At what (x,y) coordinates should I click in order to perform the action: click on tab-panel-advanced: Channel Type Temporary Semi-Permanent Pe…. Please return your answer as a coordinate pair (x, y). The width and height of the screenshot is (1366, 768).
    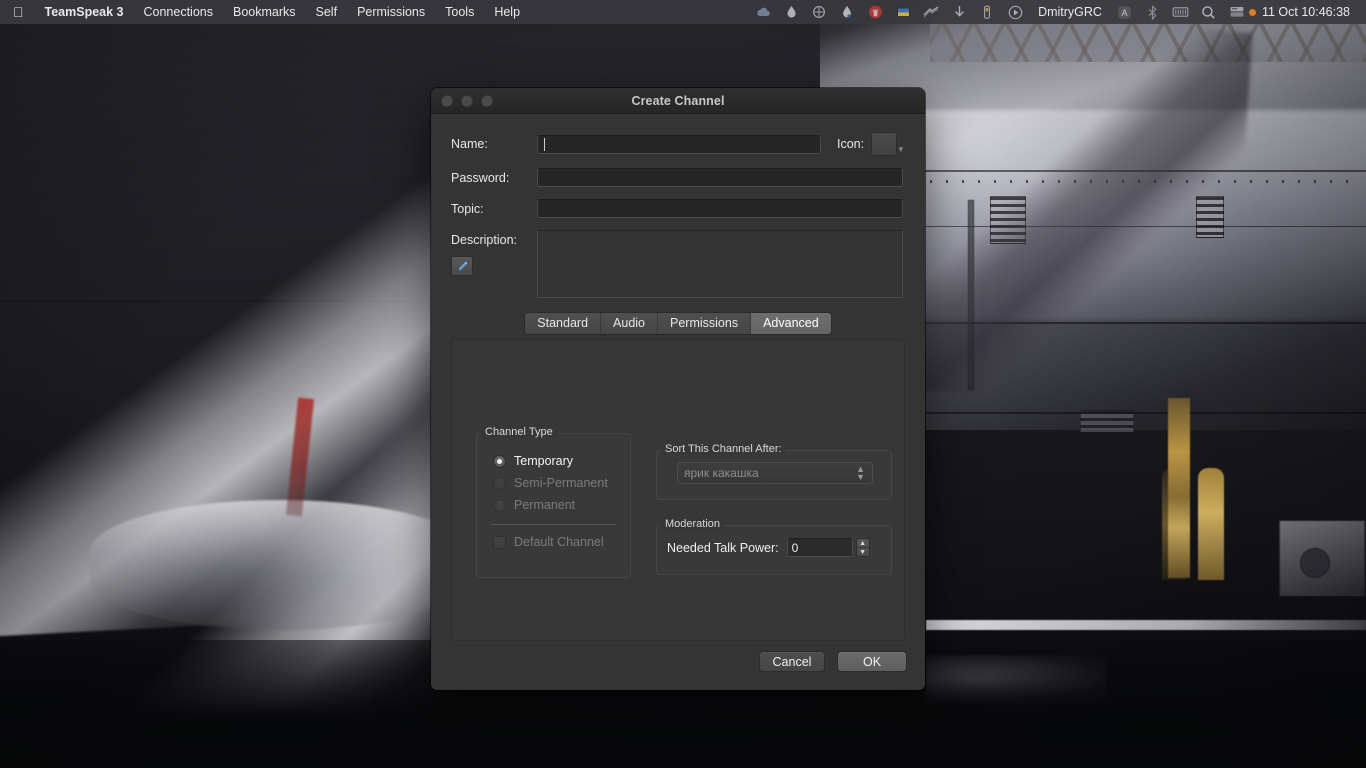
    Looking at the image, I should click on (678, 490).